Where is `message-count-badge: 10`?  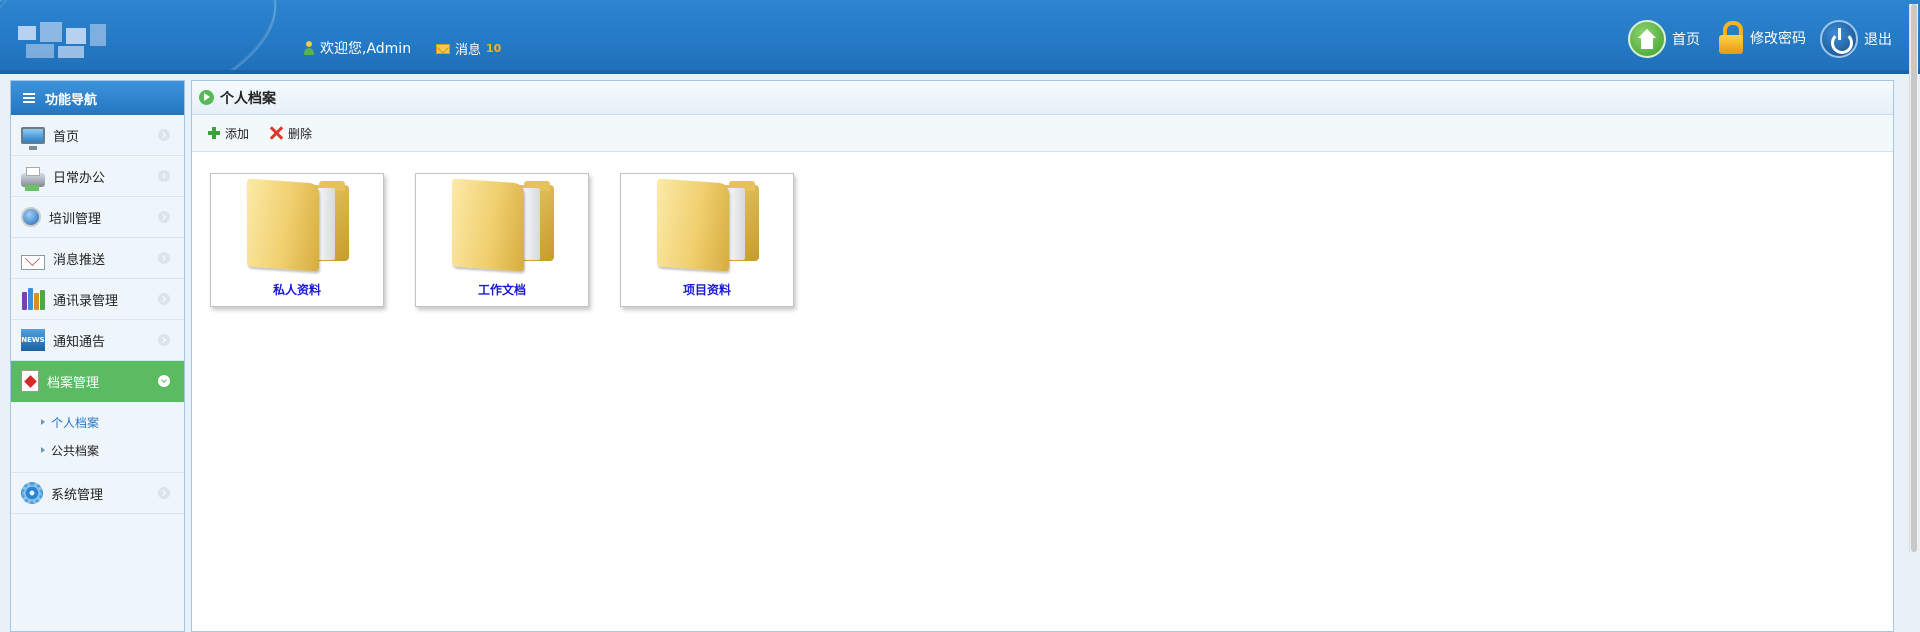 message-count-badge: 10 is located at coordinates (494, 48).